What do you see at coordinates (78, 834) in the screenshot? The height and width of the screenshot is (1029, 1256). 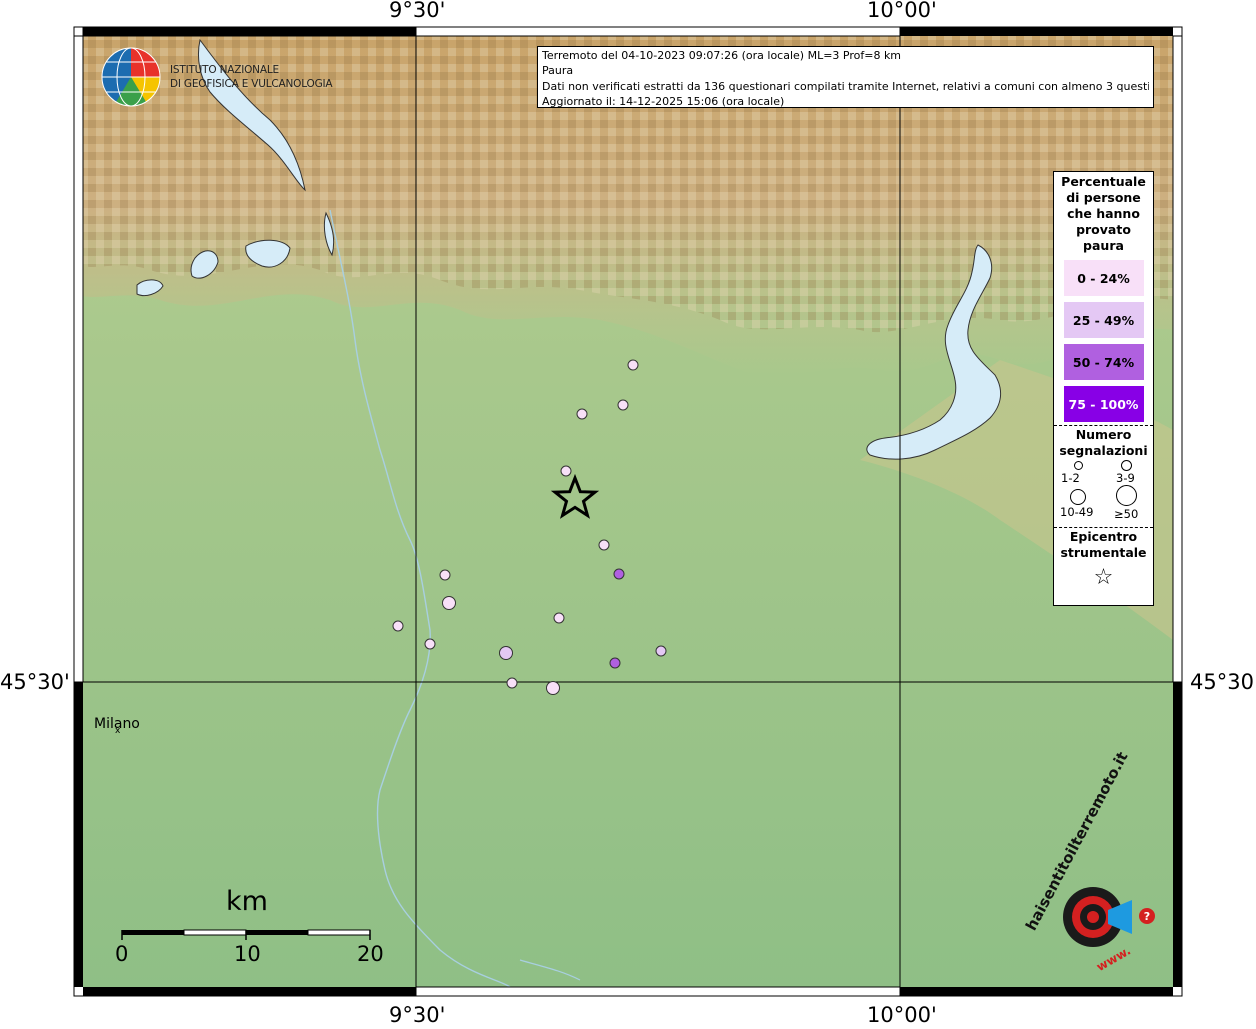 I see `frame-left-black` at bounding box center [78, 834].